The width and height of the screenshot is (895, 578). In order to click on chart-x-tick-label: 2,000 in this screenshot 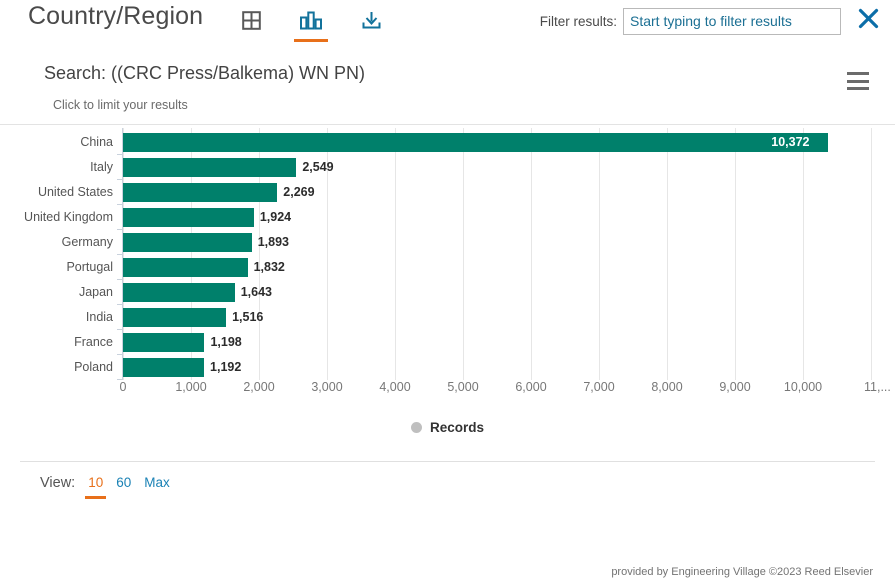, I will do `click(259, 387)`.